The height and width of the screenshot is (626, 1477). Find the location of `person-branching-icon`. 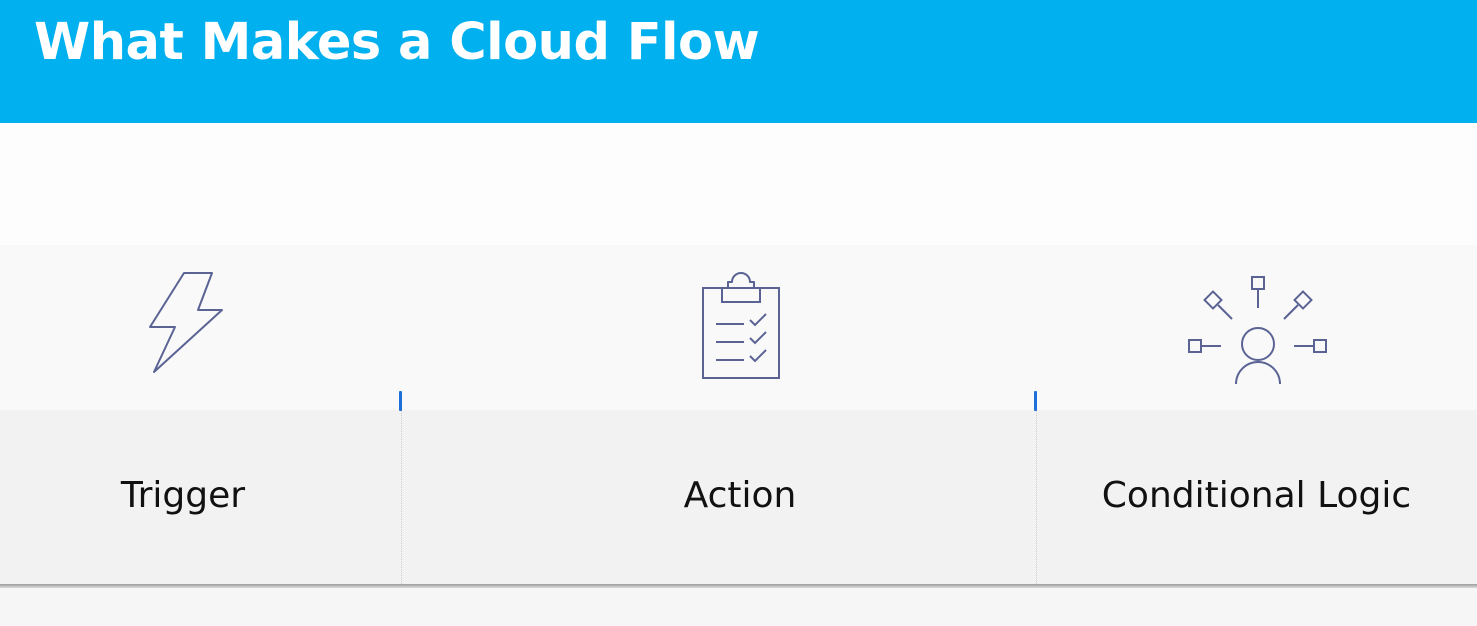

person-branching-icon is located at coordinates (1259, 330).